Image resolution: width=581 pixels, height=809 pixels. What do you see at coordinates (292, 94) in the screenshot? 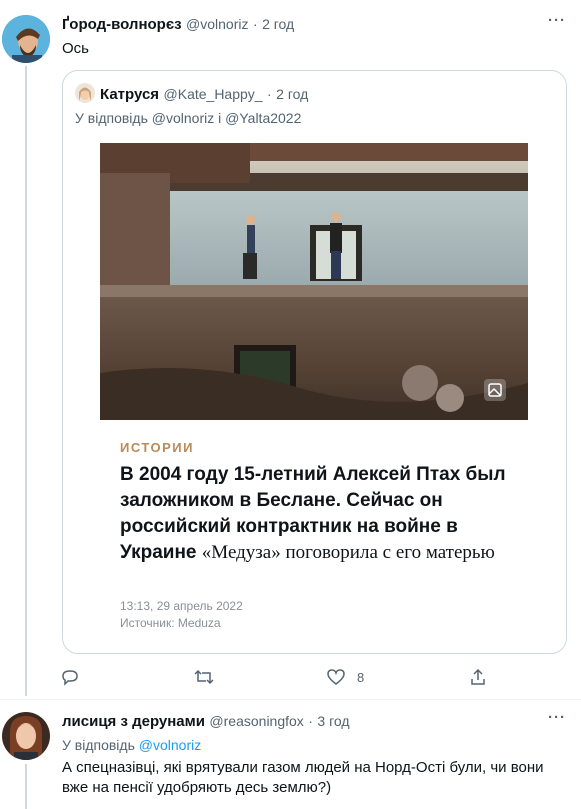
I see `quoted-time: 2 год` at bounding box center [292, 94].